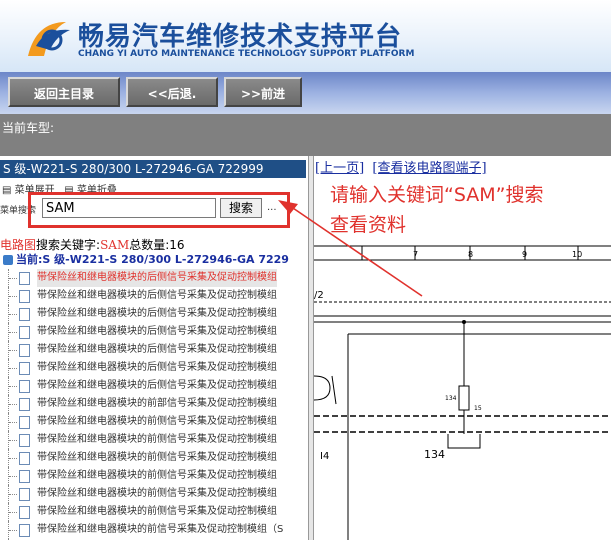 Image resolution: width=611 pixels, height=540 pixels. I want to click on expand-icon: ▤, so click(7, 190).